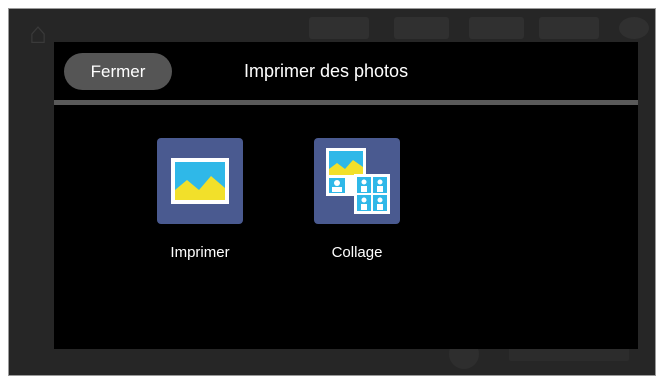 Image resolution: width=665 pixels, height=383 pixels. What do you see at coordinates (118, 71) in the screenshot?
I see `close-button: Fermer` at bounding box center [118, 71].